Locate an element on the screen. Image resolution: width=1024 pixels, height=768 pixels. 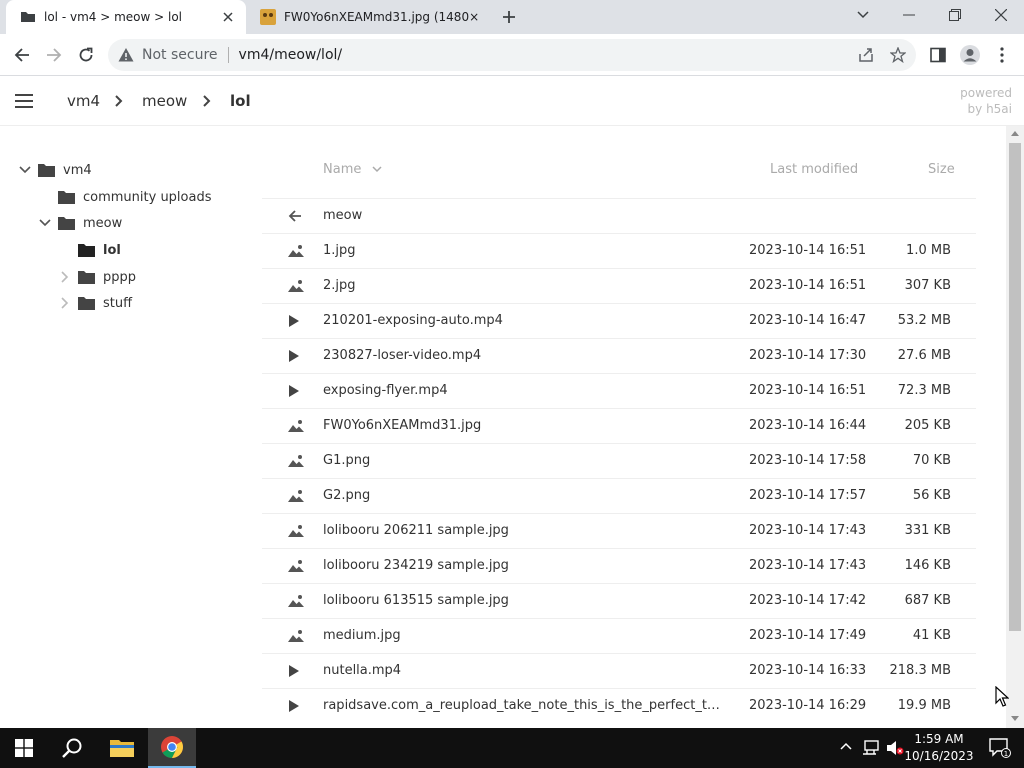
tab-current: lol - vm4 > meow > lol is located at coordinates (126, 17).